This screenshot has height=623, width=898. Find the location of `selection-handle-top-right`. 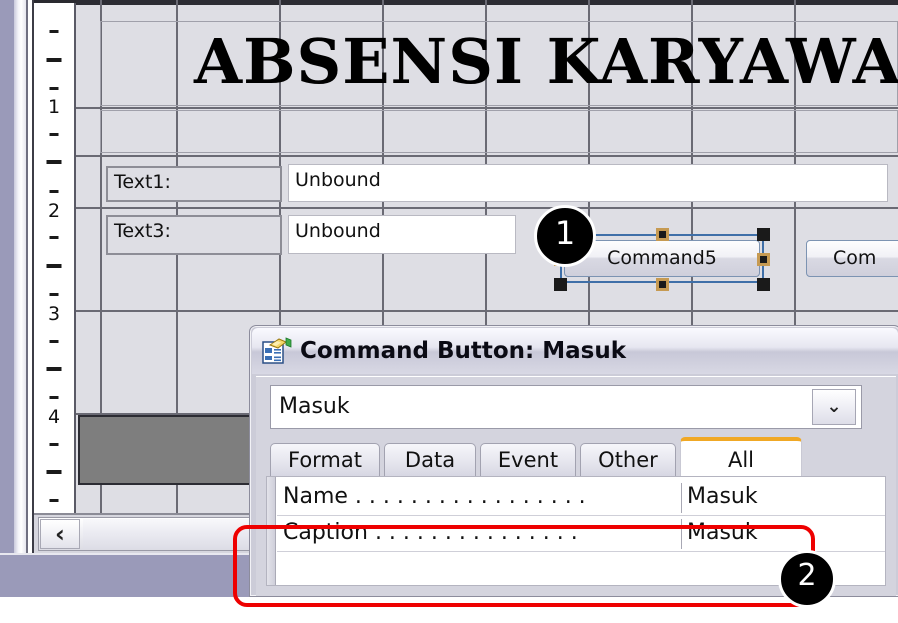

selection-handle-top-right is located at coordinates (763, 234).